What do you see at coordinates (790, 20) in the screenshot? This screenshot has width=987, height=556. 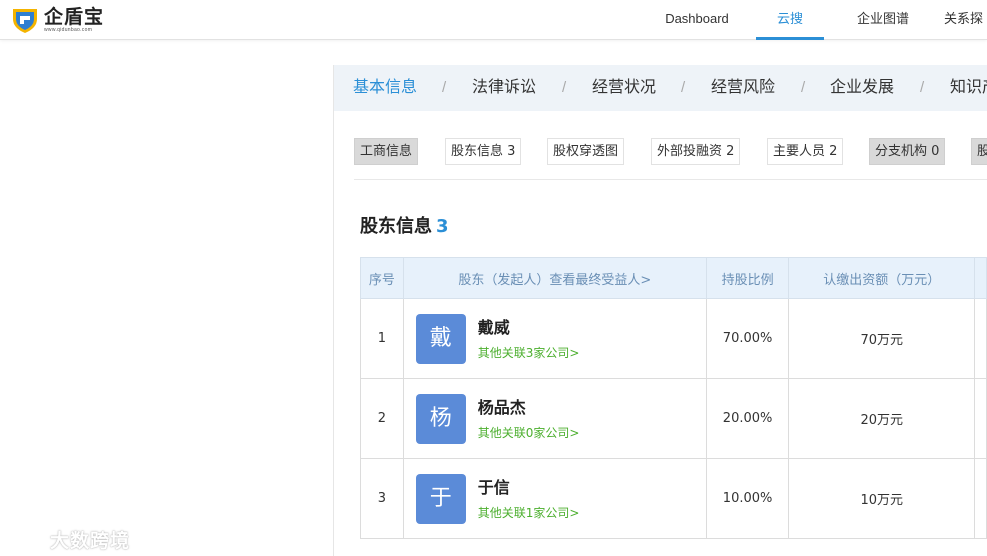 I see `nav-yunsou: 云搜` at bounding box center [790, 20].